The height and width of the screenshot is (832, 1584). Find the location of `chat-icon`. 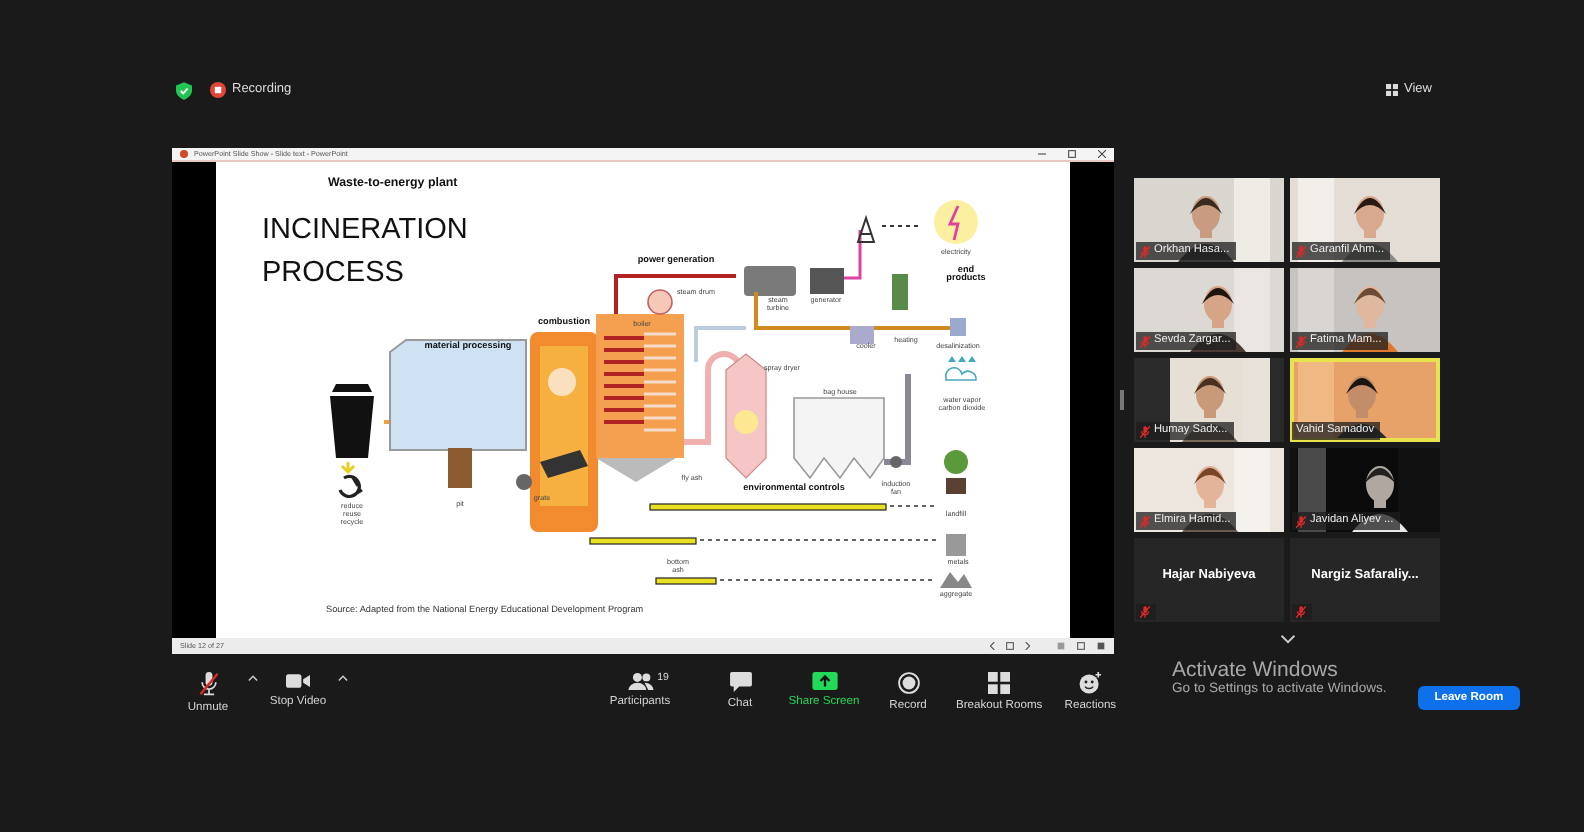

chat-icon is located at coordinates (740, 682).